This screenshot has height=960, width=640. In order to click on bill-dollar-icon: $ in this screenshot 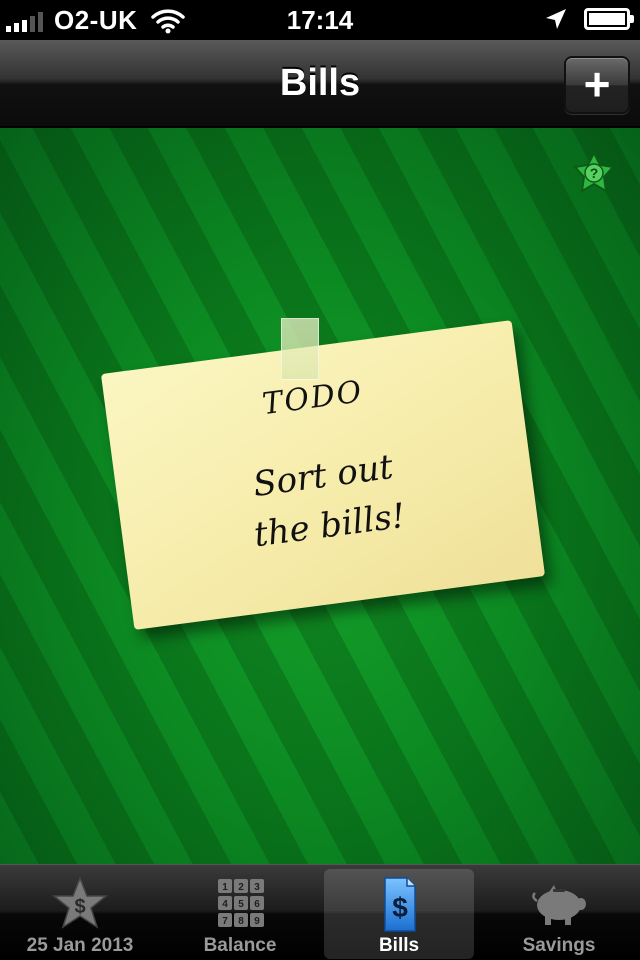, I will do `click(400, 904)`.